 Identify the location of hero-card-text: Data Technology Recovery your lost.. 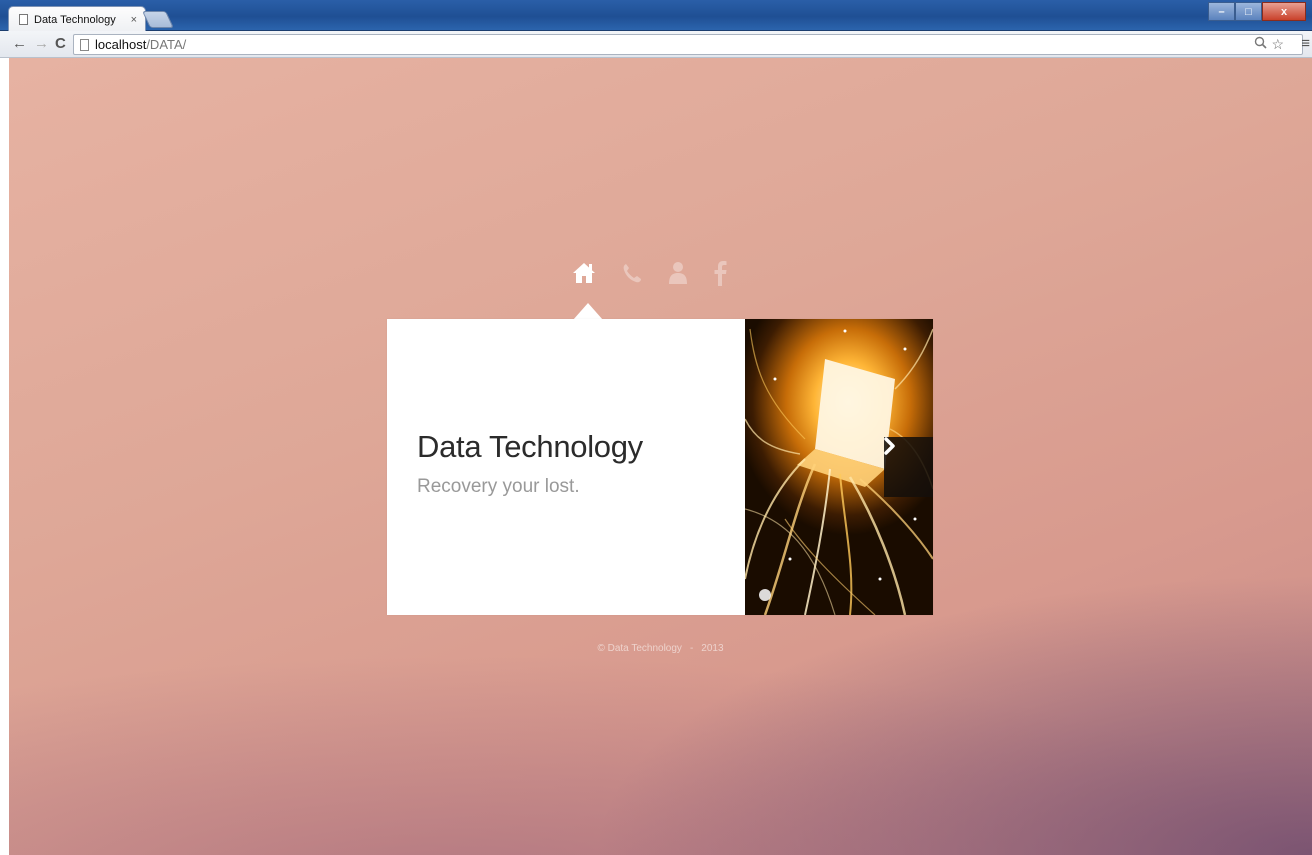
(566, 467).